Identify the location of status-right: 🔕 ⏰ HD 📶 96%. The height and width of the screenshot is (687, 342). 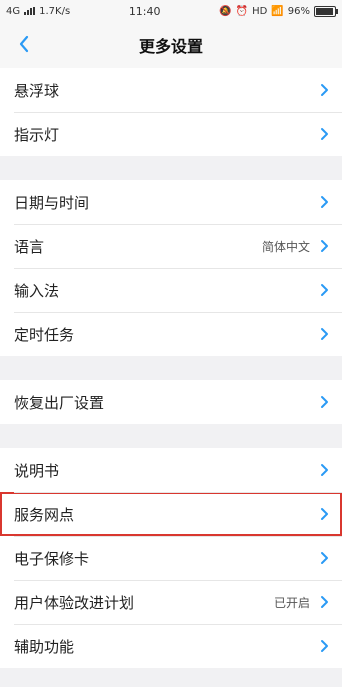
(278, 11).